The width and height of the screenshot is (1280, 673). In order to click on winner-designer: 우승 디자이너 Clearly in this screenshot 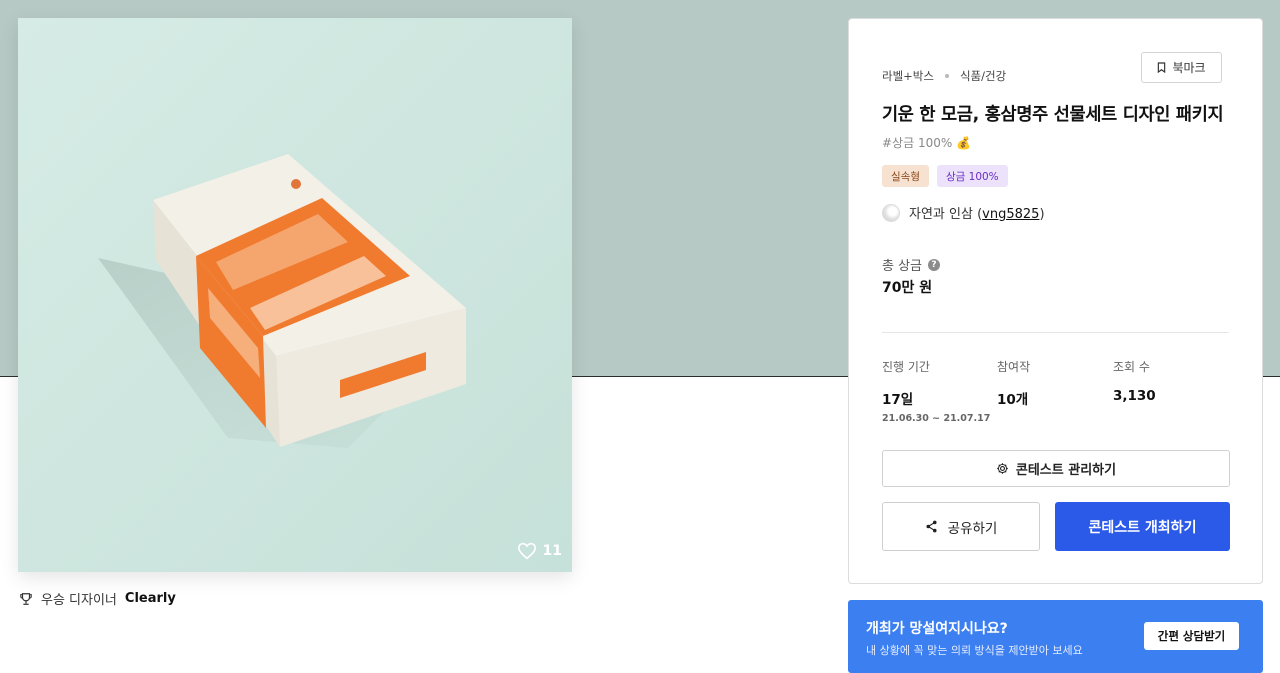, I will do `click(97, 598)`.